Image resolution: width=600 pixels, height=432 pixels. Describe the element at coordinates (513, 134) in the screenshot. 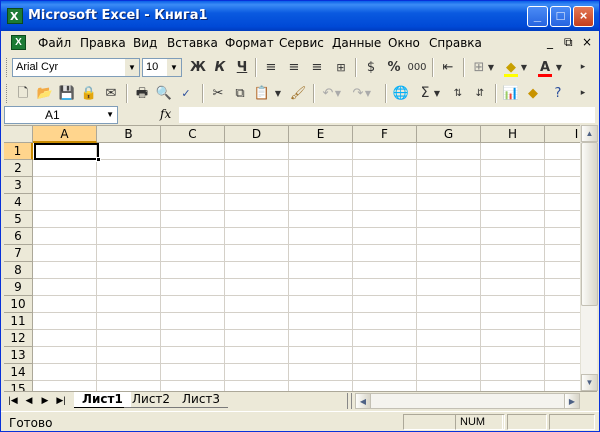

I see `column-header: H` at that location.